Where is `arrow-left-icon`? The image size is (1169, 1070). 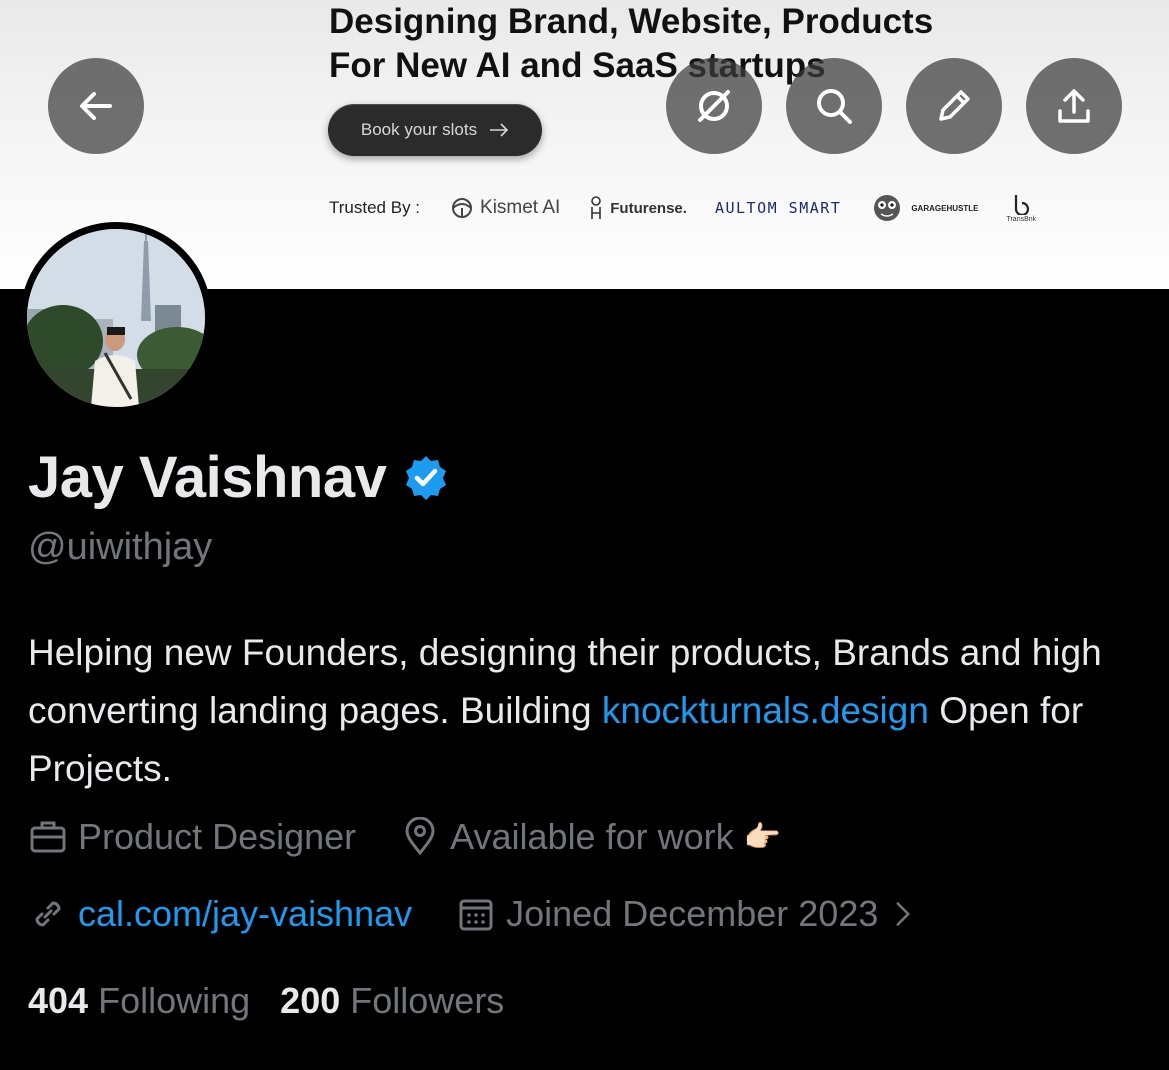 arrow-left-icon is located at coordinates (96, 106).